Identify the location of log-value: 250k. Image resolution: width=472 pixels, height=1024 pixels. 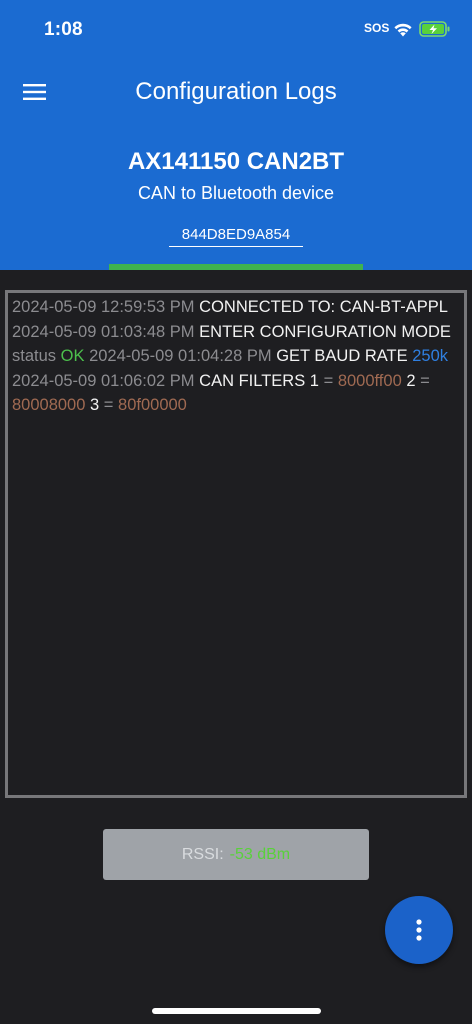
(430, 356).